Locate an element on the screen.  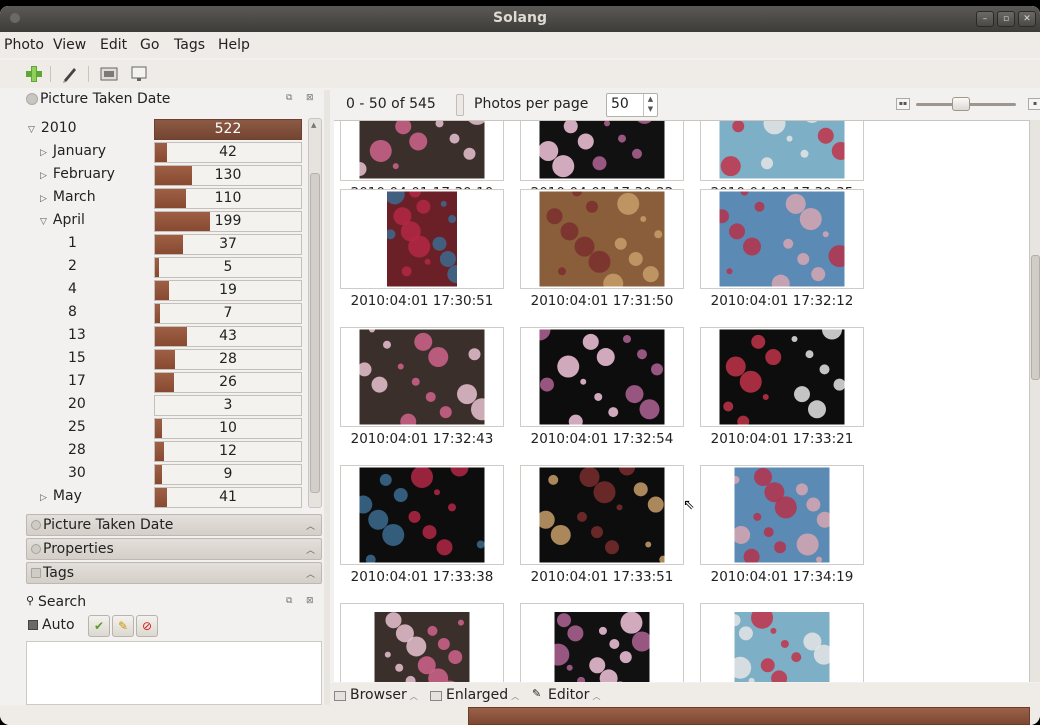
tree-row: 1 37 is located at coordinates (165, 244).